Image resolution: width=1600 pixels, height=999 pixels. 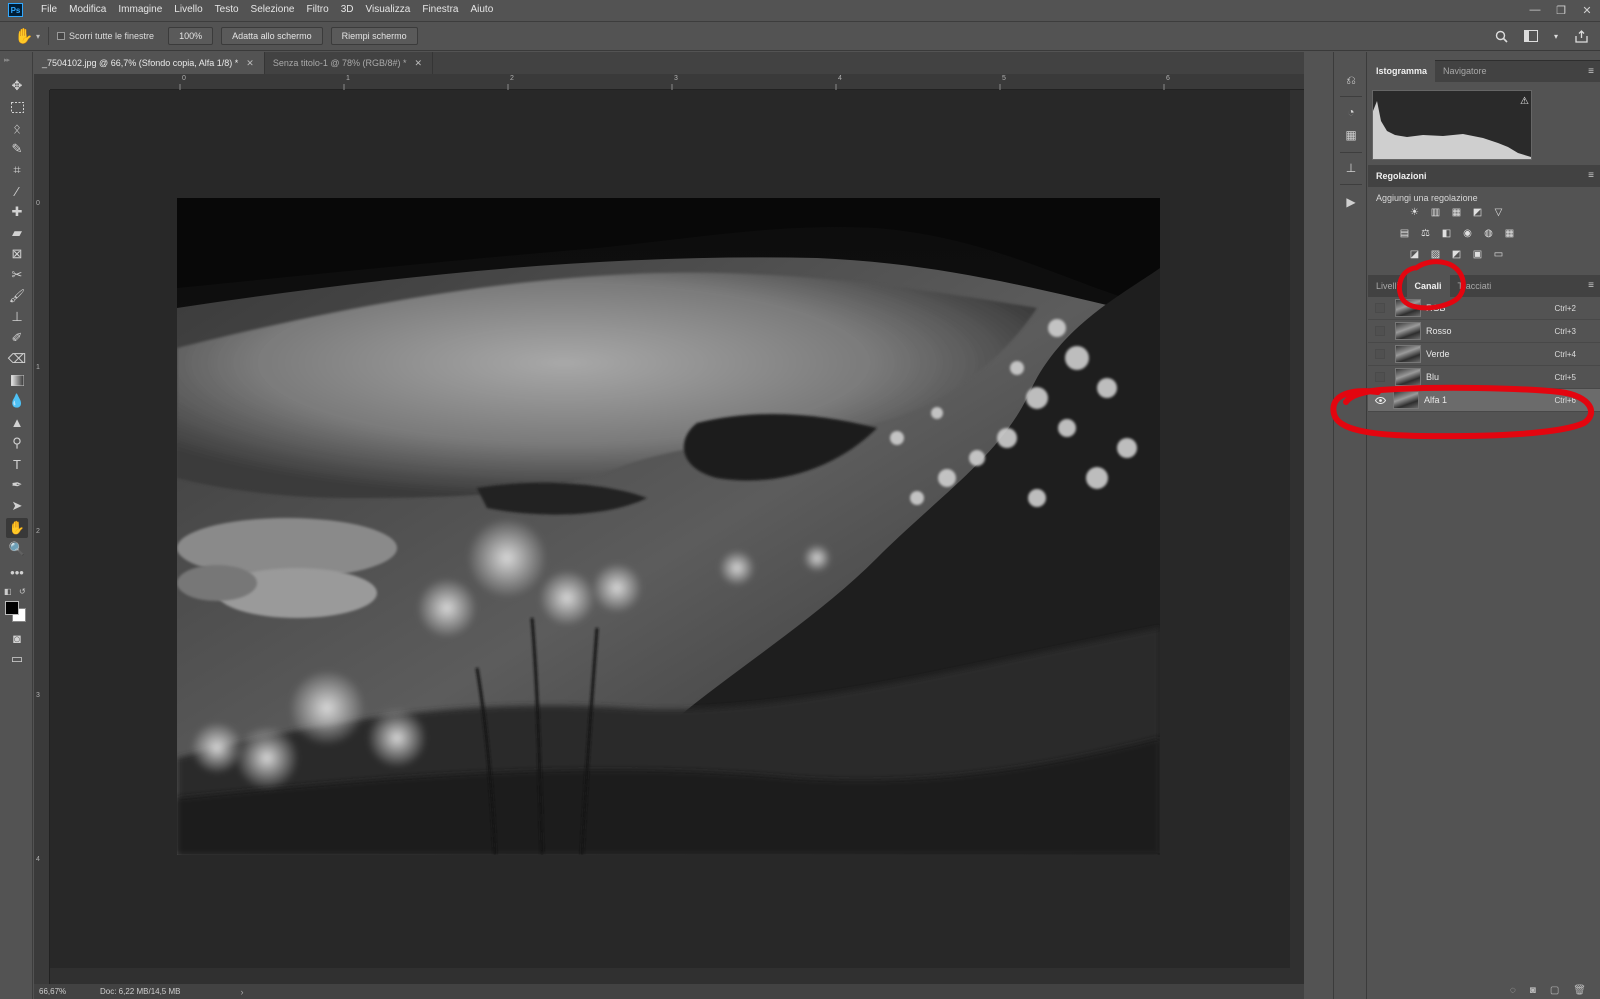 What do you see at coordinates (1404, 233) in the screenshot?
I see `hue-saturation-icon: ▤` at bounding box center [1404, 233].